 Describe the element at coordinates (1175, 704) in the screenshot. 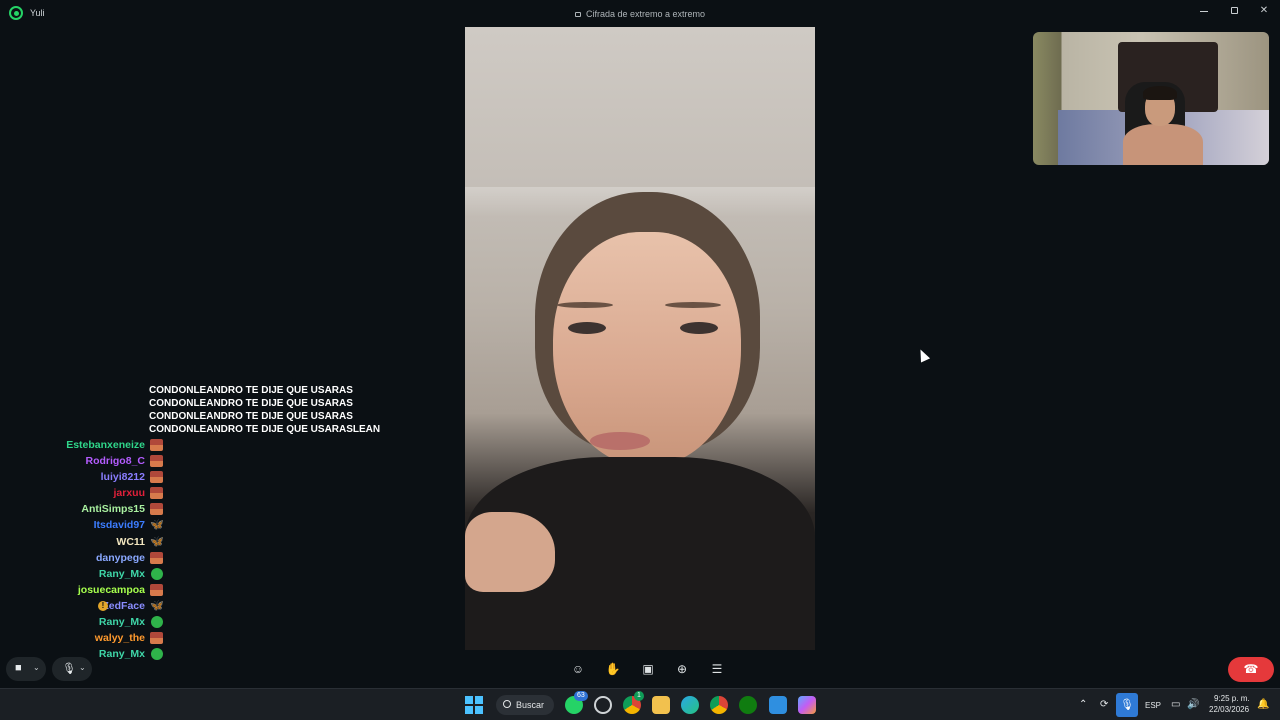

I see `network-icon: ▭` at that location.